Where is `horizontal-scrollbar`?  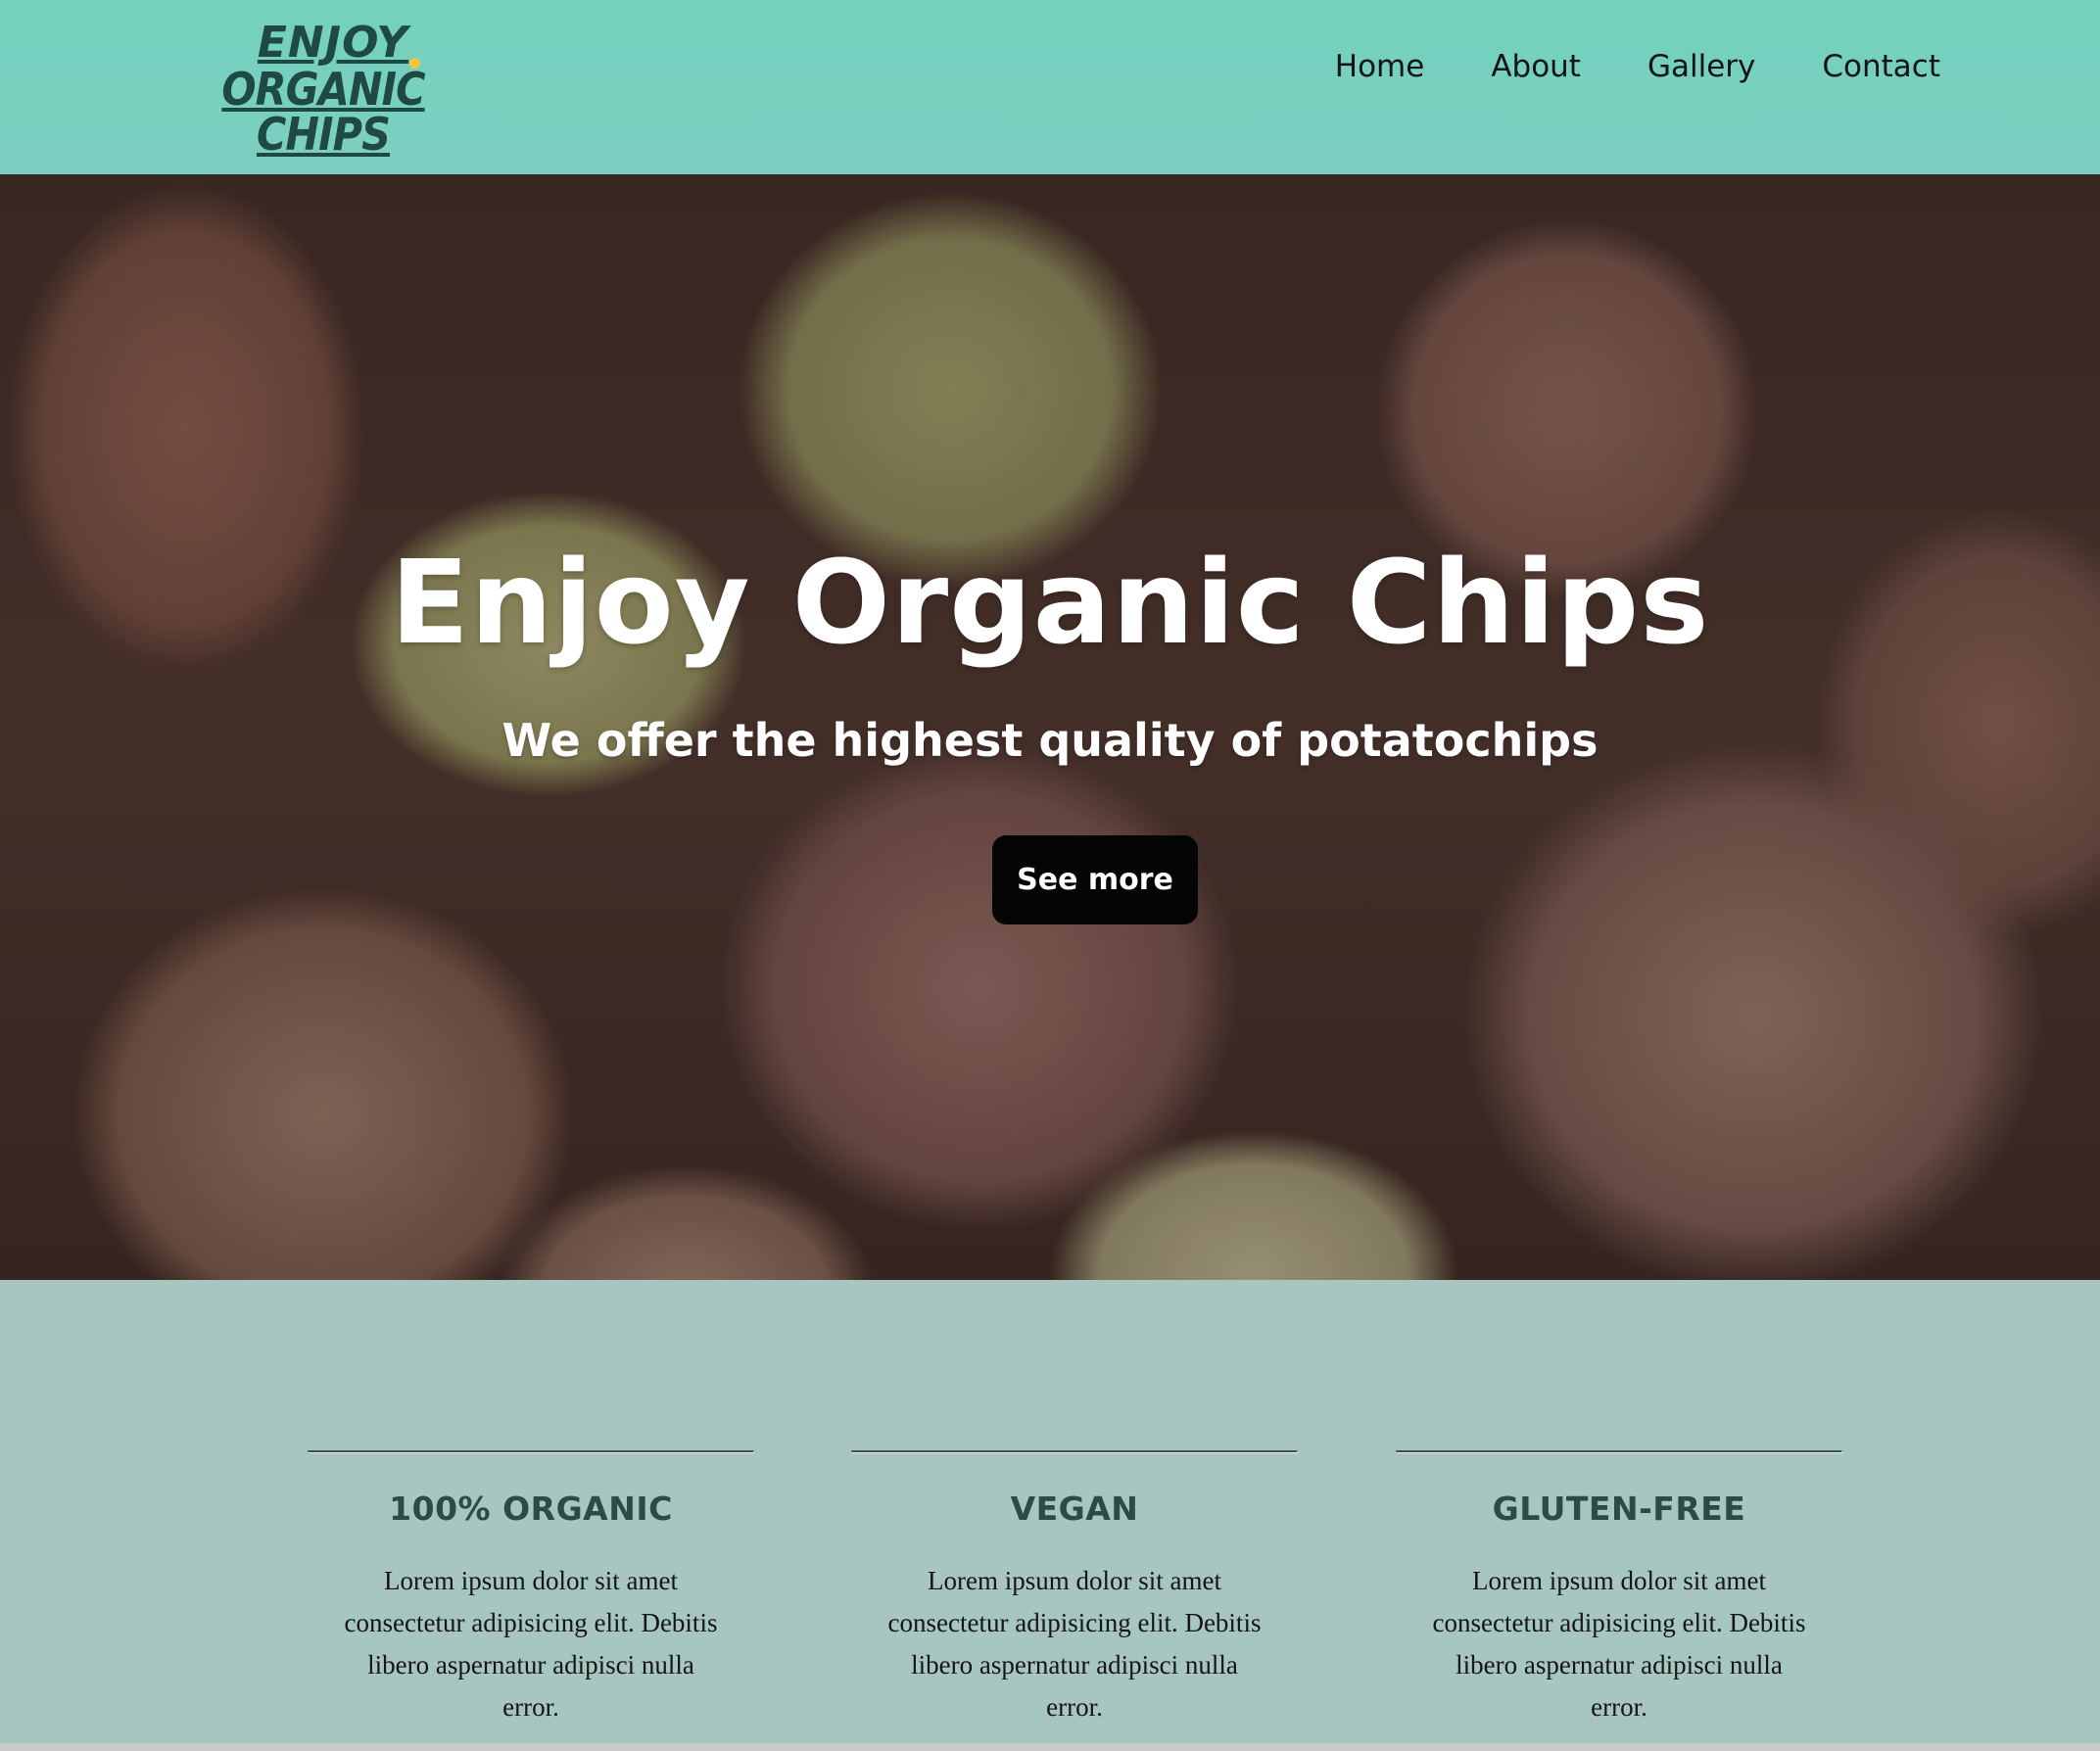
horizontal-scrollbar is located at coordinates (1050, 1747).